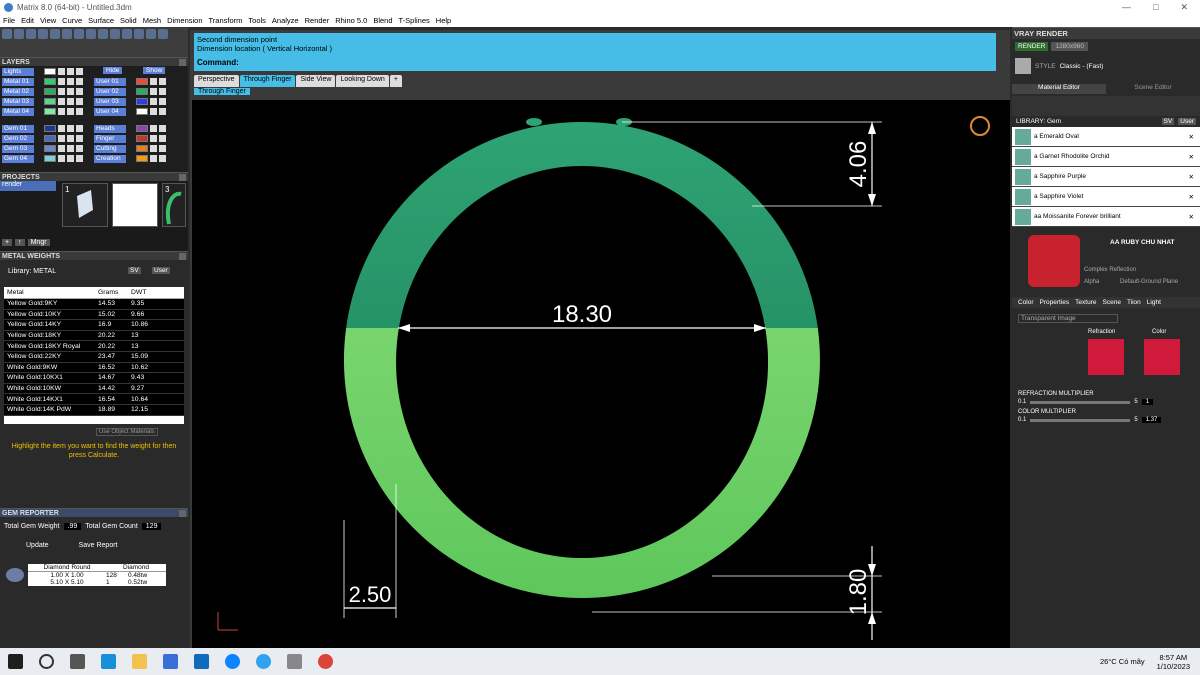 The image size is (1200, 675). I want to click on style-select: Classic - (Fast), so click(1082, 66).